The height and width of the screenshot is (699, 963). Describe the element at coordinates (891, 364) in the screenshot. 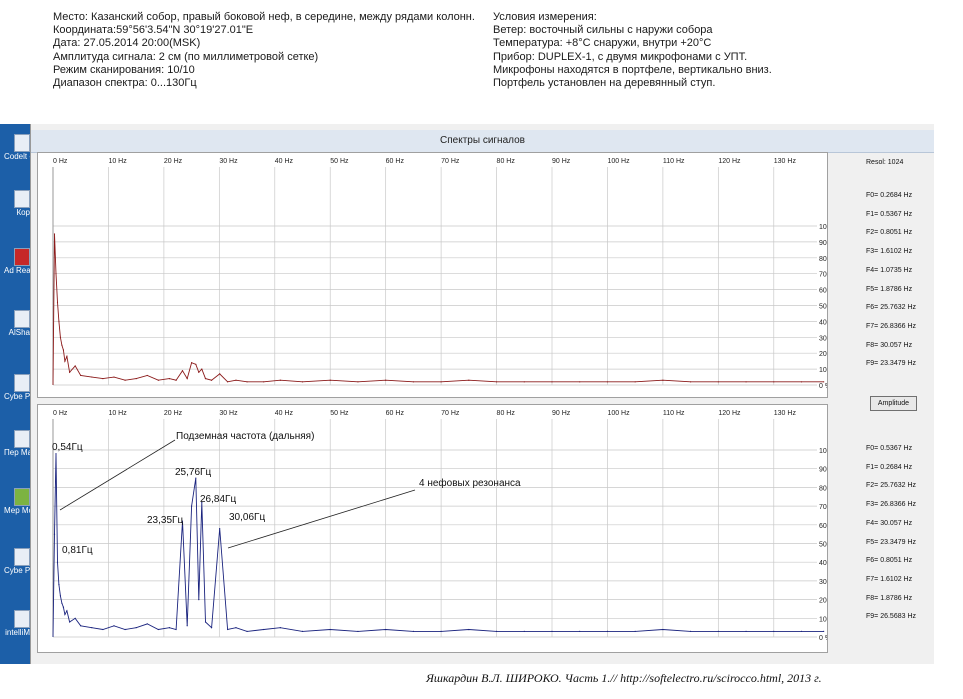

I see `peak-frequency: F9= 23.3479 Hz` at that location.